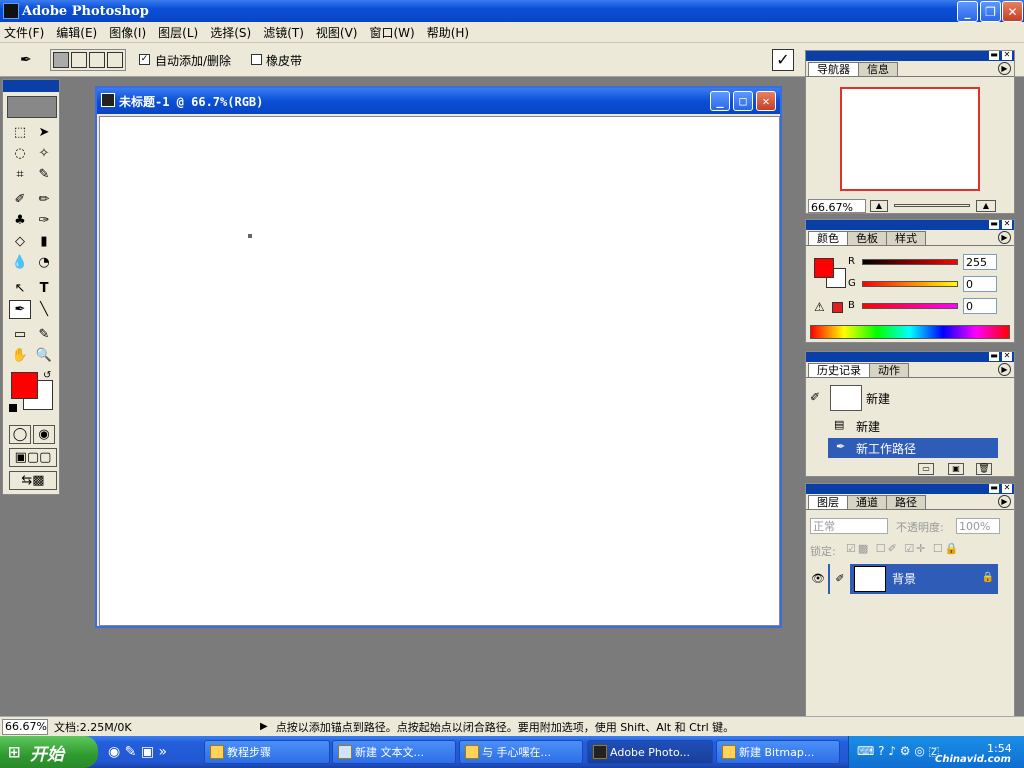  Describe the element at coordinates (867, 502) in the screenshot. I see `tab-channels: 通道` at that location.